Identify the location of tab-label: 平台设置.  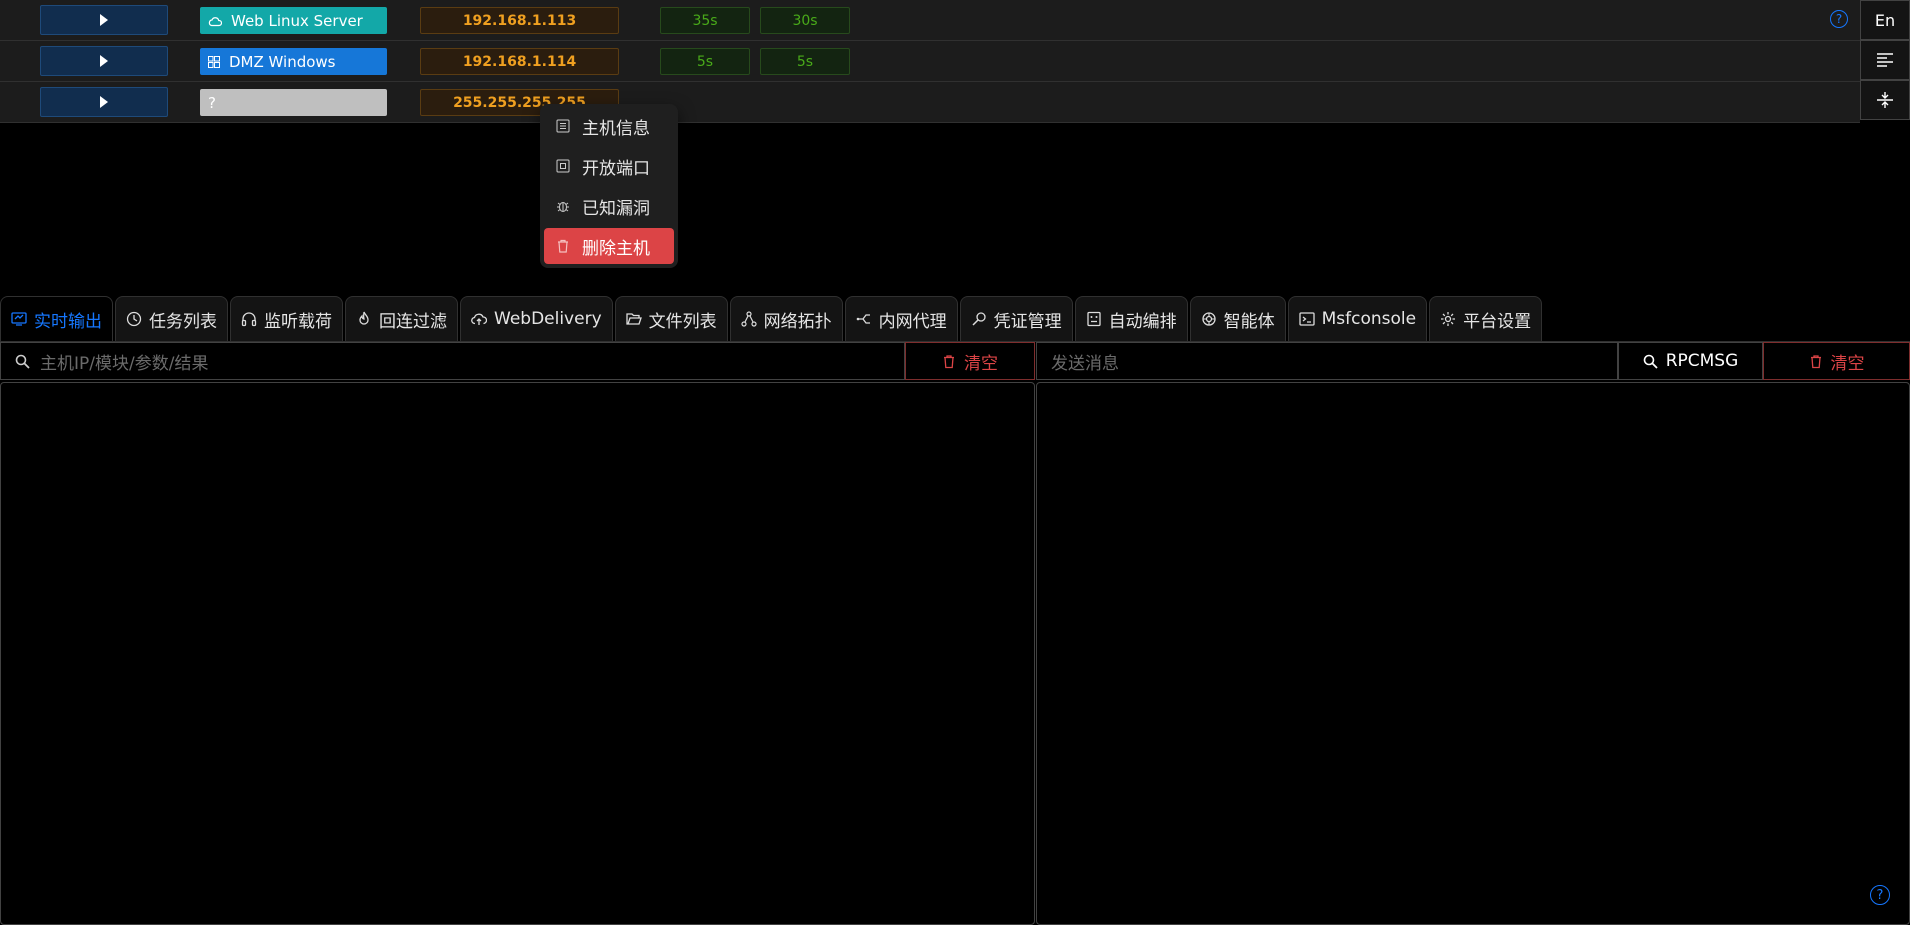
(1497, 321).